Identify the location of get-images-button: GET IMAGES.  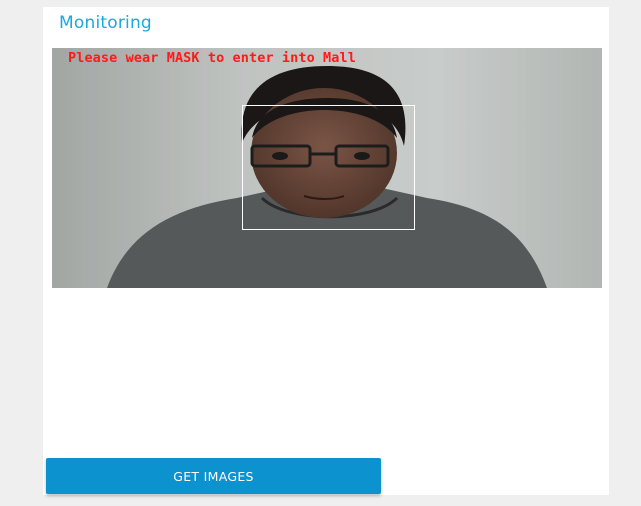
(213, 476).